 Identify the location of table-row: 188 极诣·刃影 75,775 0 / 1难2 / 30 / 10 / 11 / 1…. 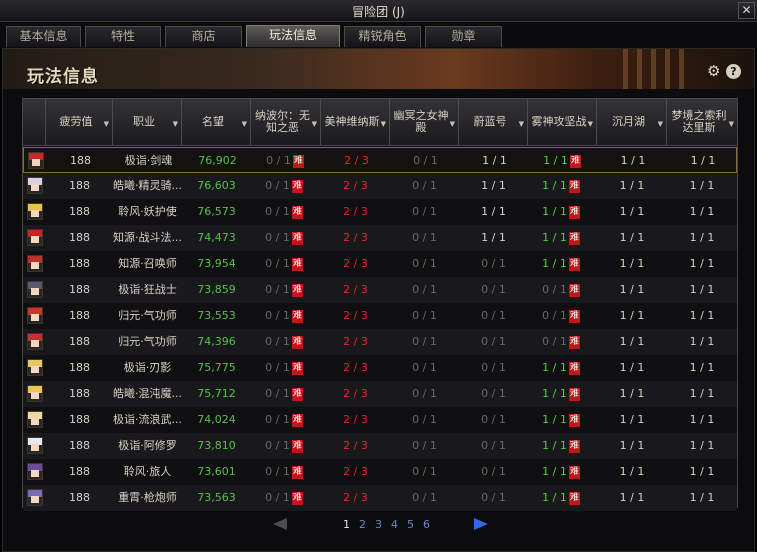
(380, 368).